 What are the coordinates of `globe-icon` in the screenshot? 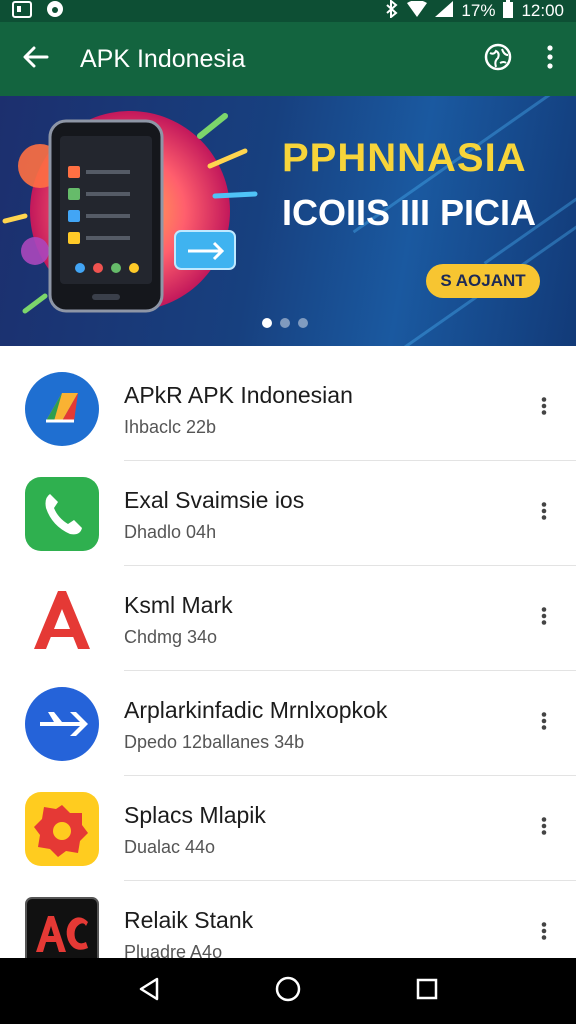 It's located at (498, 59).